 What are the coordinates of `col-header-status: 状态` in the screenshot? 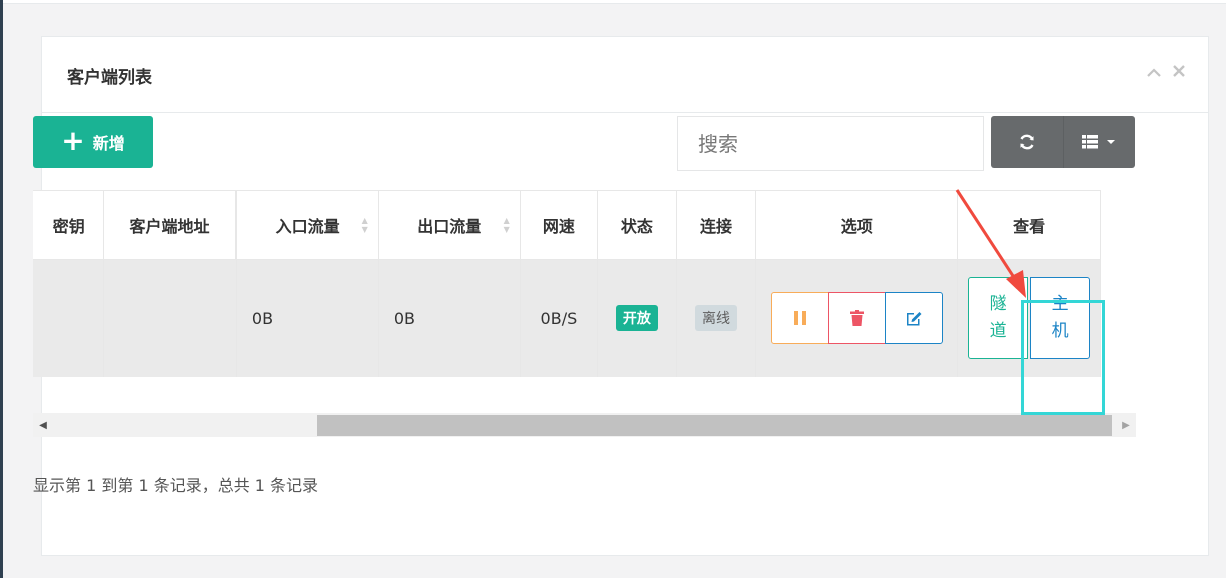 It's located at (637, 225).